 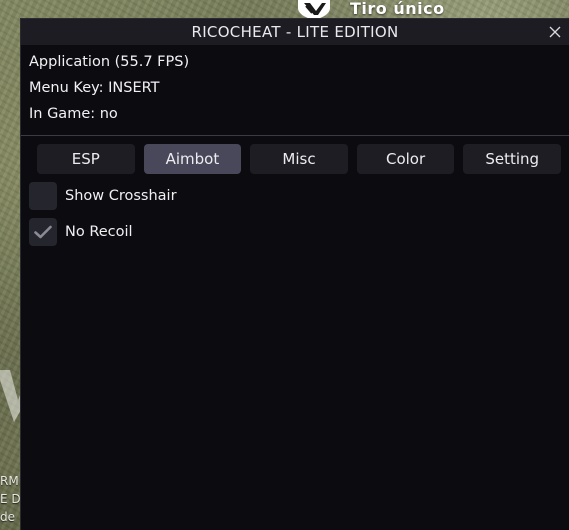 What do you see at coordinates (121, 196) in the screenshot?
I see `show-crosshair-label: Show Crosshair` at bounding box center [121, 196].